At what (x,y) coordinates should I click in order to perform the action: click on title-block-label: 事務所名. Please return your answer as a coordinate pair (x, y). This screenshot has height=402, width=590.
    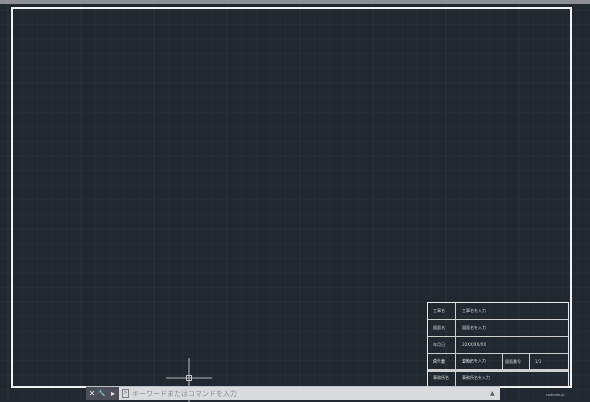
    Looking at the image, I should click on (442, 378).